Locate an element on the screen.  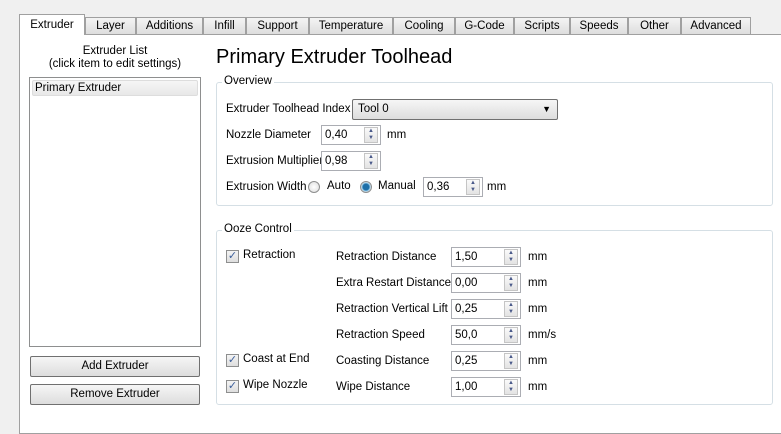
tab-other: Other is located at coordinates (654, 26).